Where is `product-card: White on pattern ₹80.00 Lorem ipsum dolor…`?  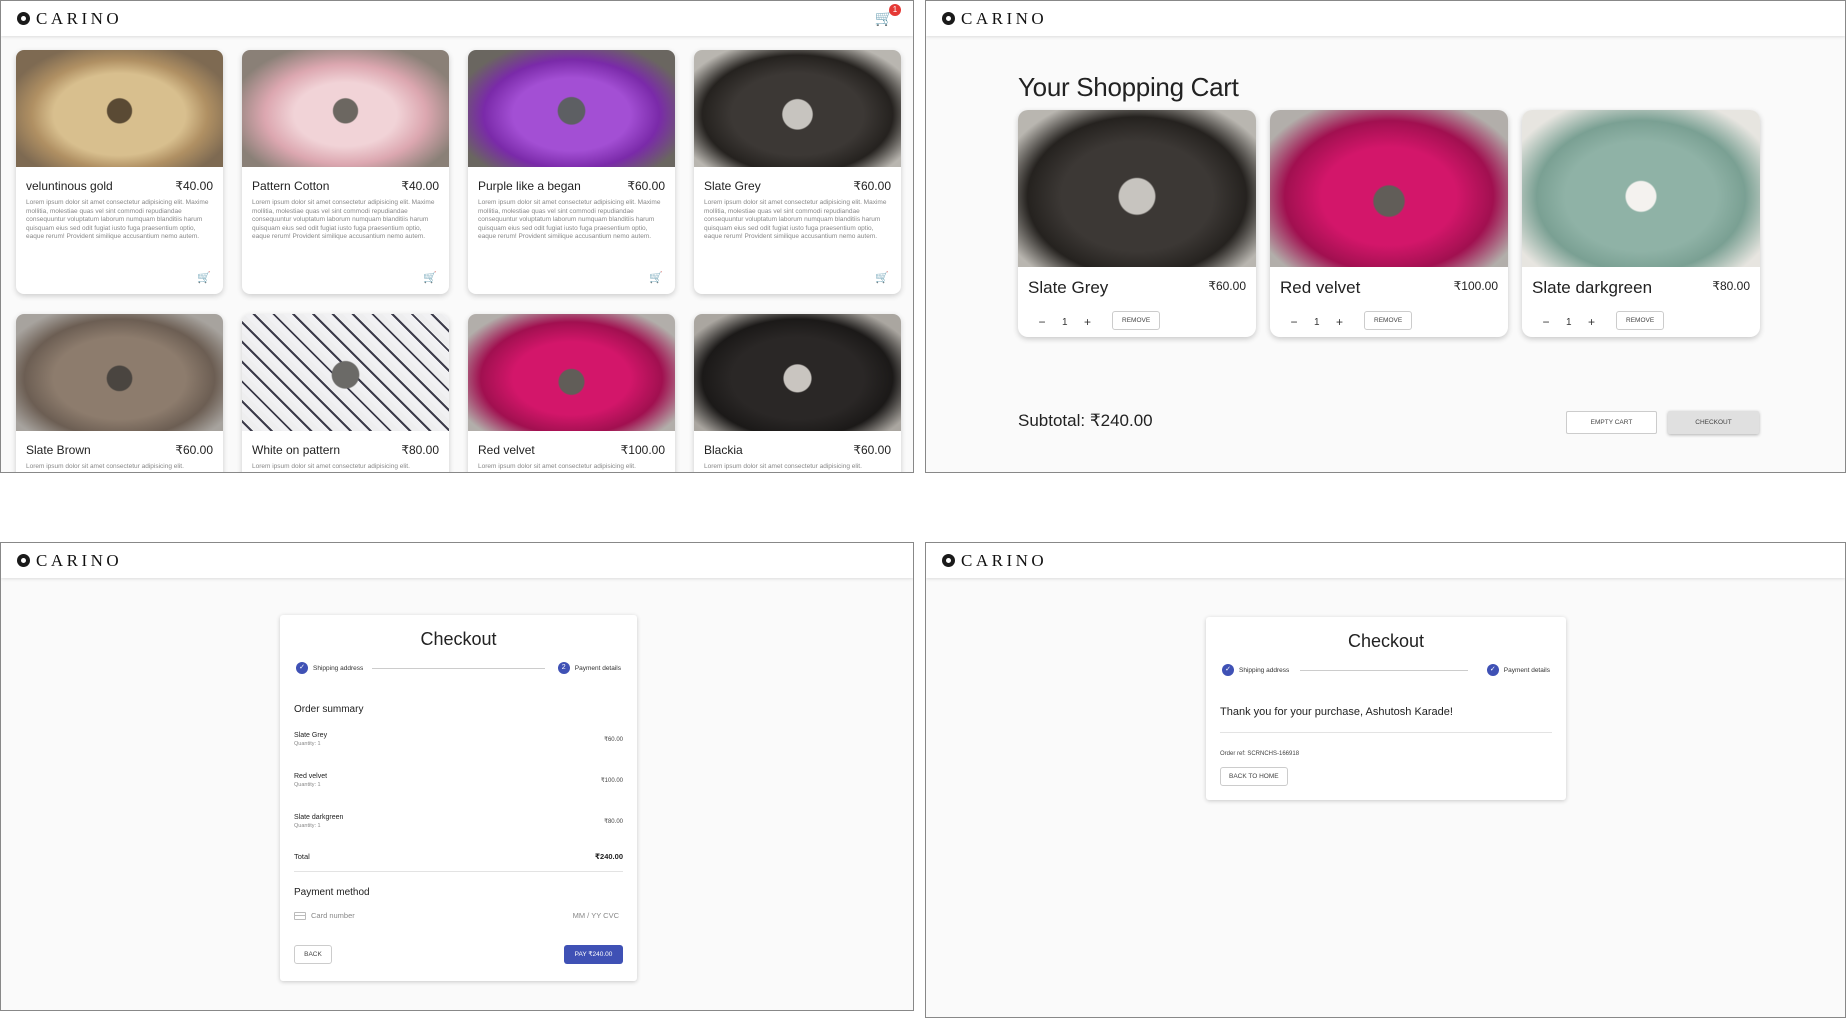 product-card: White on pattern ₹80.00 Lorem ipsum dolor… is located at coordinates (345, 393).